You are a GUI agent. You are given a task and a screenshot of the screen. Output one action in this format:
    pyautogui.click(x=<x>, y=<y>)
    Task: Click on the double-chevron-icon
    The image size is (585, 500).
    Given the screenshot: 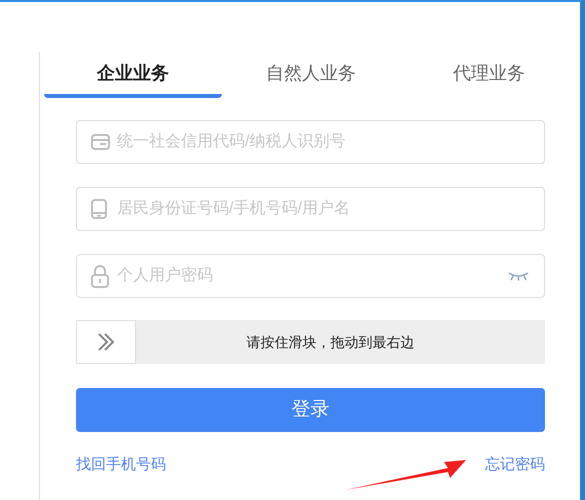 What is the action you would take?
    pyautogui.click(x=106, y=342)
    